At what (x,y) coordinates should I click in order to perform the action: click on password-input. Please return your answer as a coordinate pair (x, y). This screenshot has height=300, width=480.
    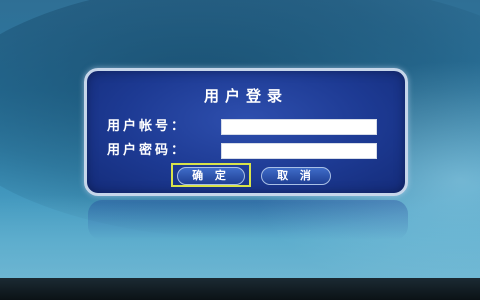
    Looking at the image, I should click on (299, 151).